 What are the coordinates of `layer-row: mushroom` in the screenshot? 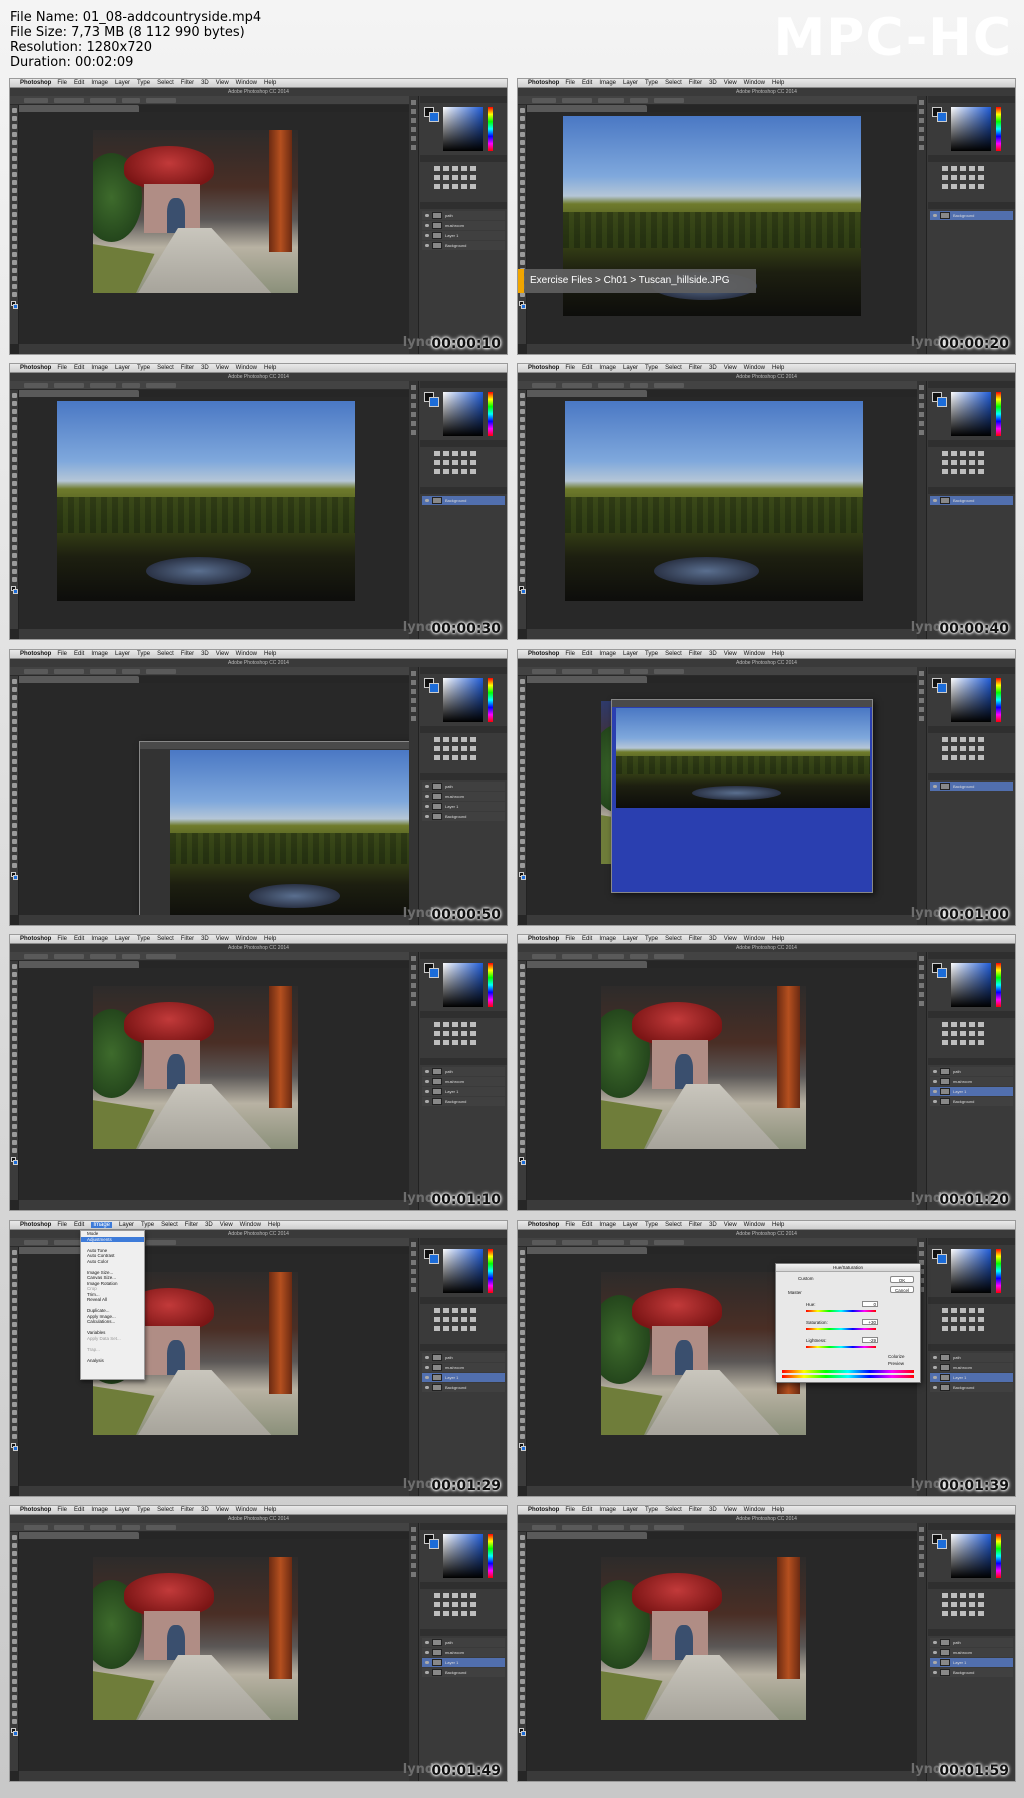 It's located at (971, 1367).